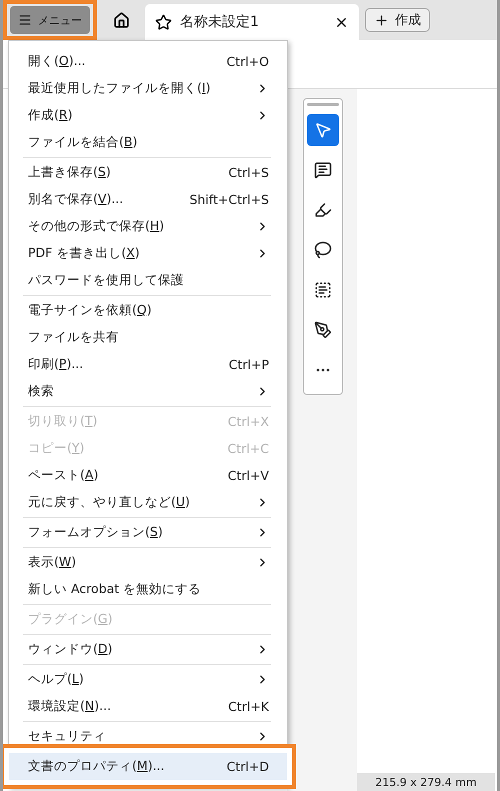  Describe the element at coordinates (148, 280) in the screenshot. I see `menu-item: パスワードを使用して保護` at that location.